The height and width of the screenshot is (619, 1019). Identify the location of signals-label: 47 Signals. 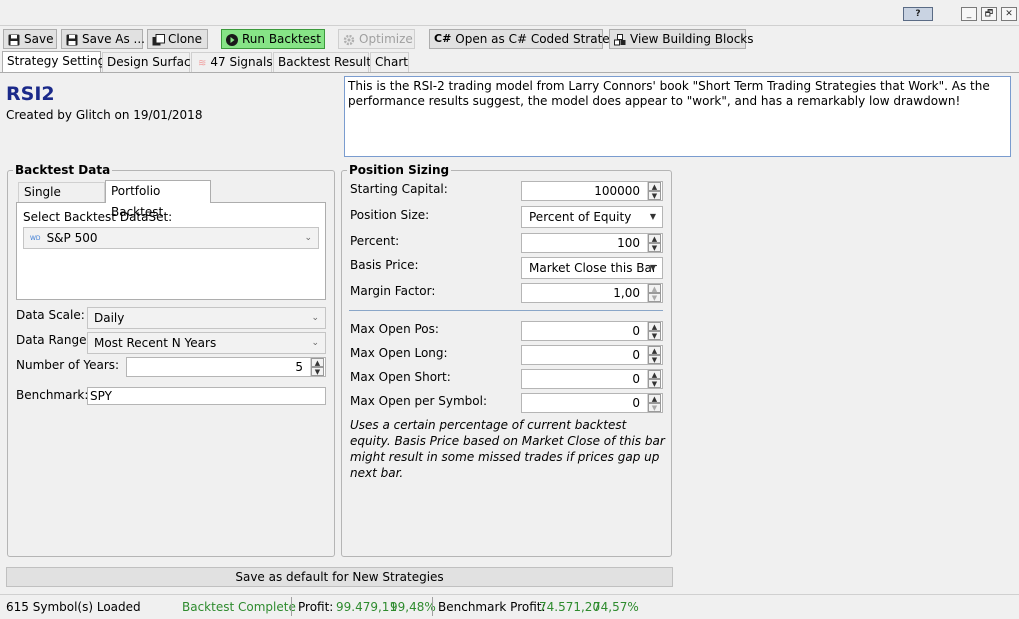
(241, 62).